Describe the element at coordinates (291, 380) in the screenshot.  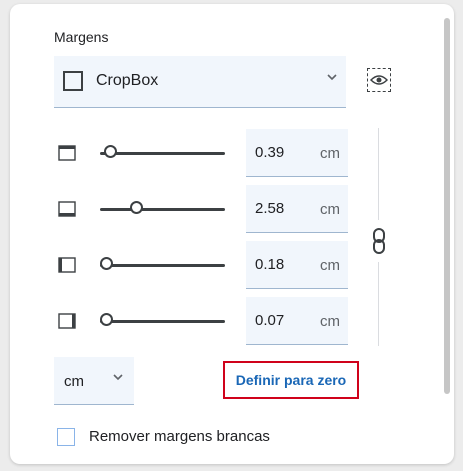
I see `reset-to-zero-button: Definir para zero` at that location.